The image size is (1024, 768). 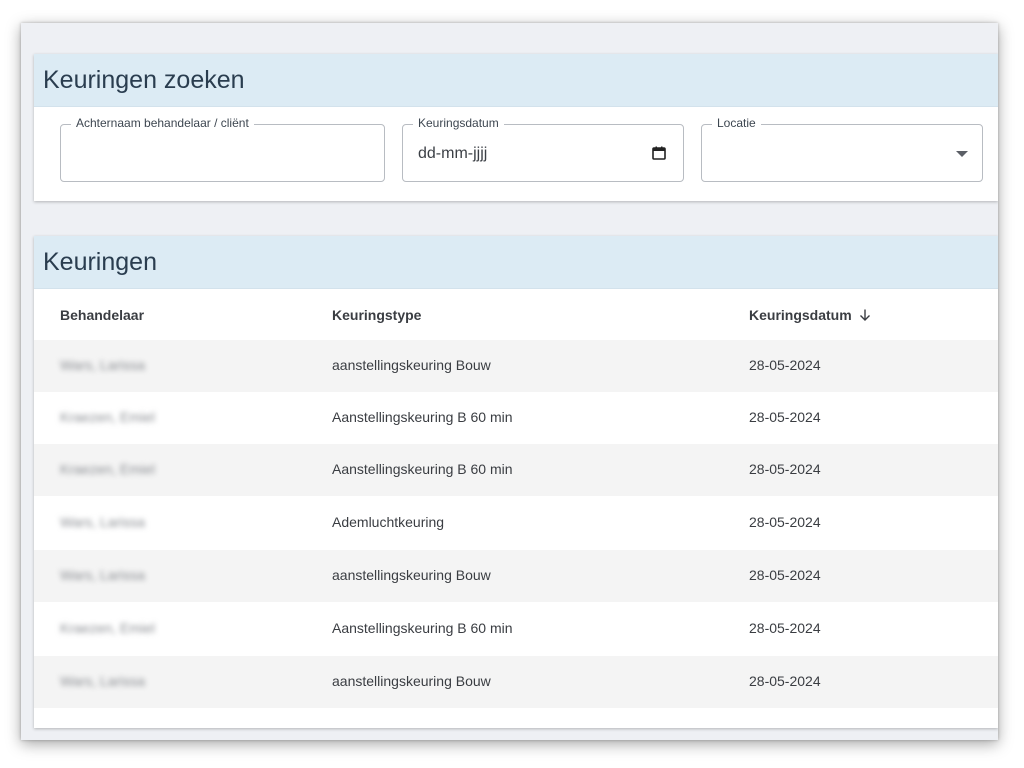 I want to click on table-header: Behandelaar Keuringstype Keuringsdatum, so click(x=516, y=314).